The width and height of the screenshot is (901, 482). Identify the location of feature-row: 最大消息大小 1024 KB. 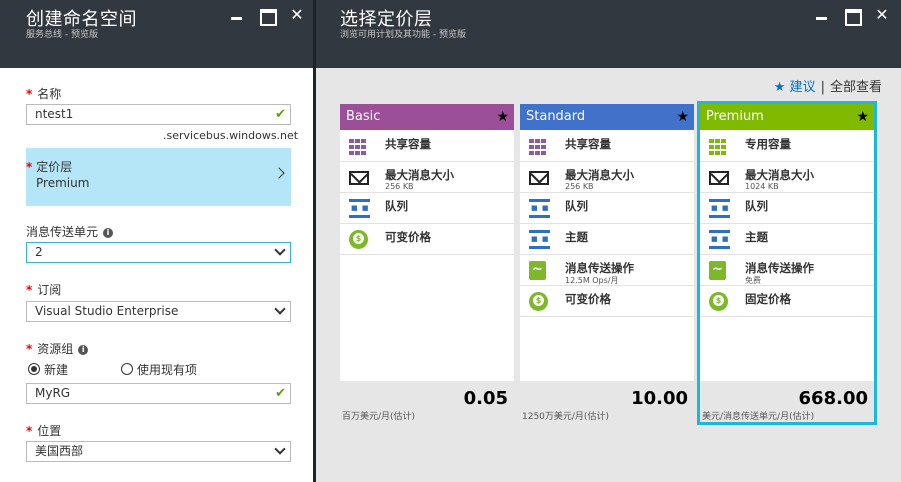
(787, 178).